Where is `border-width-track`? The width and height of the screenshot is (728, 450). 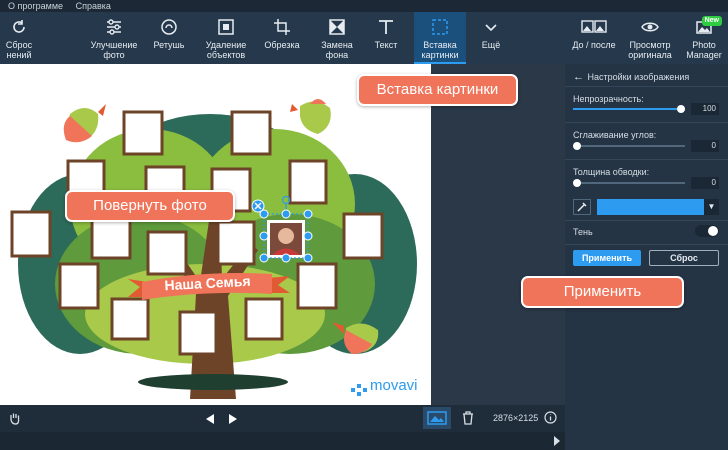 border-width-track is located at coordinates (629, 183).